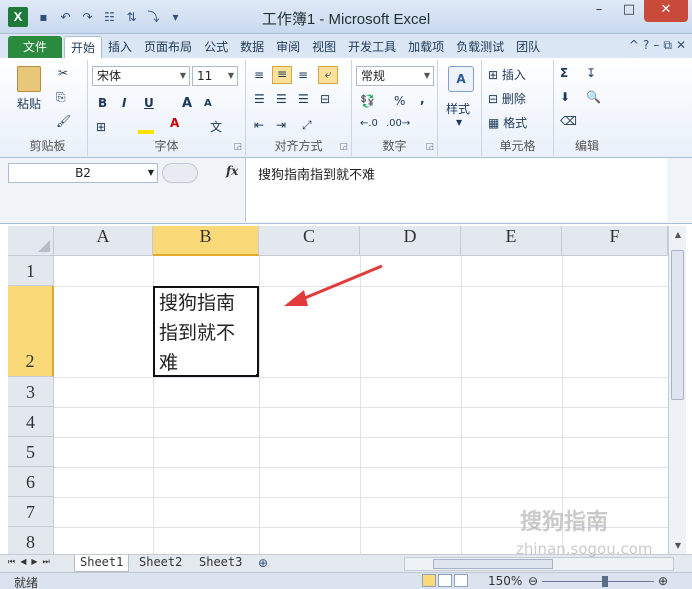 This screenshot has width=692, height=589. What do you see at coordinates (461, 580) in the screenshot?
I see `page-break-view-icon` at bounding box center [461, 580].